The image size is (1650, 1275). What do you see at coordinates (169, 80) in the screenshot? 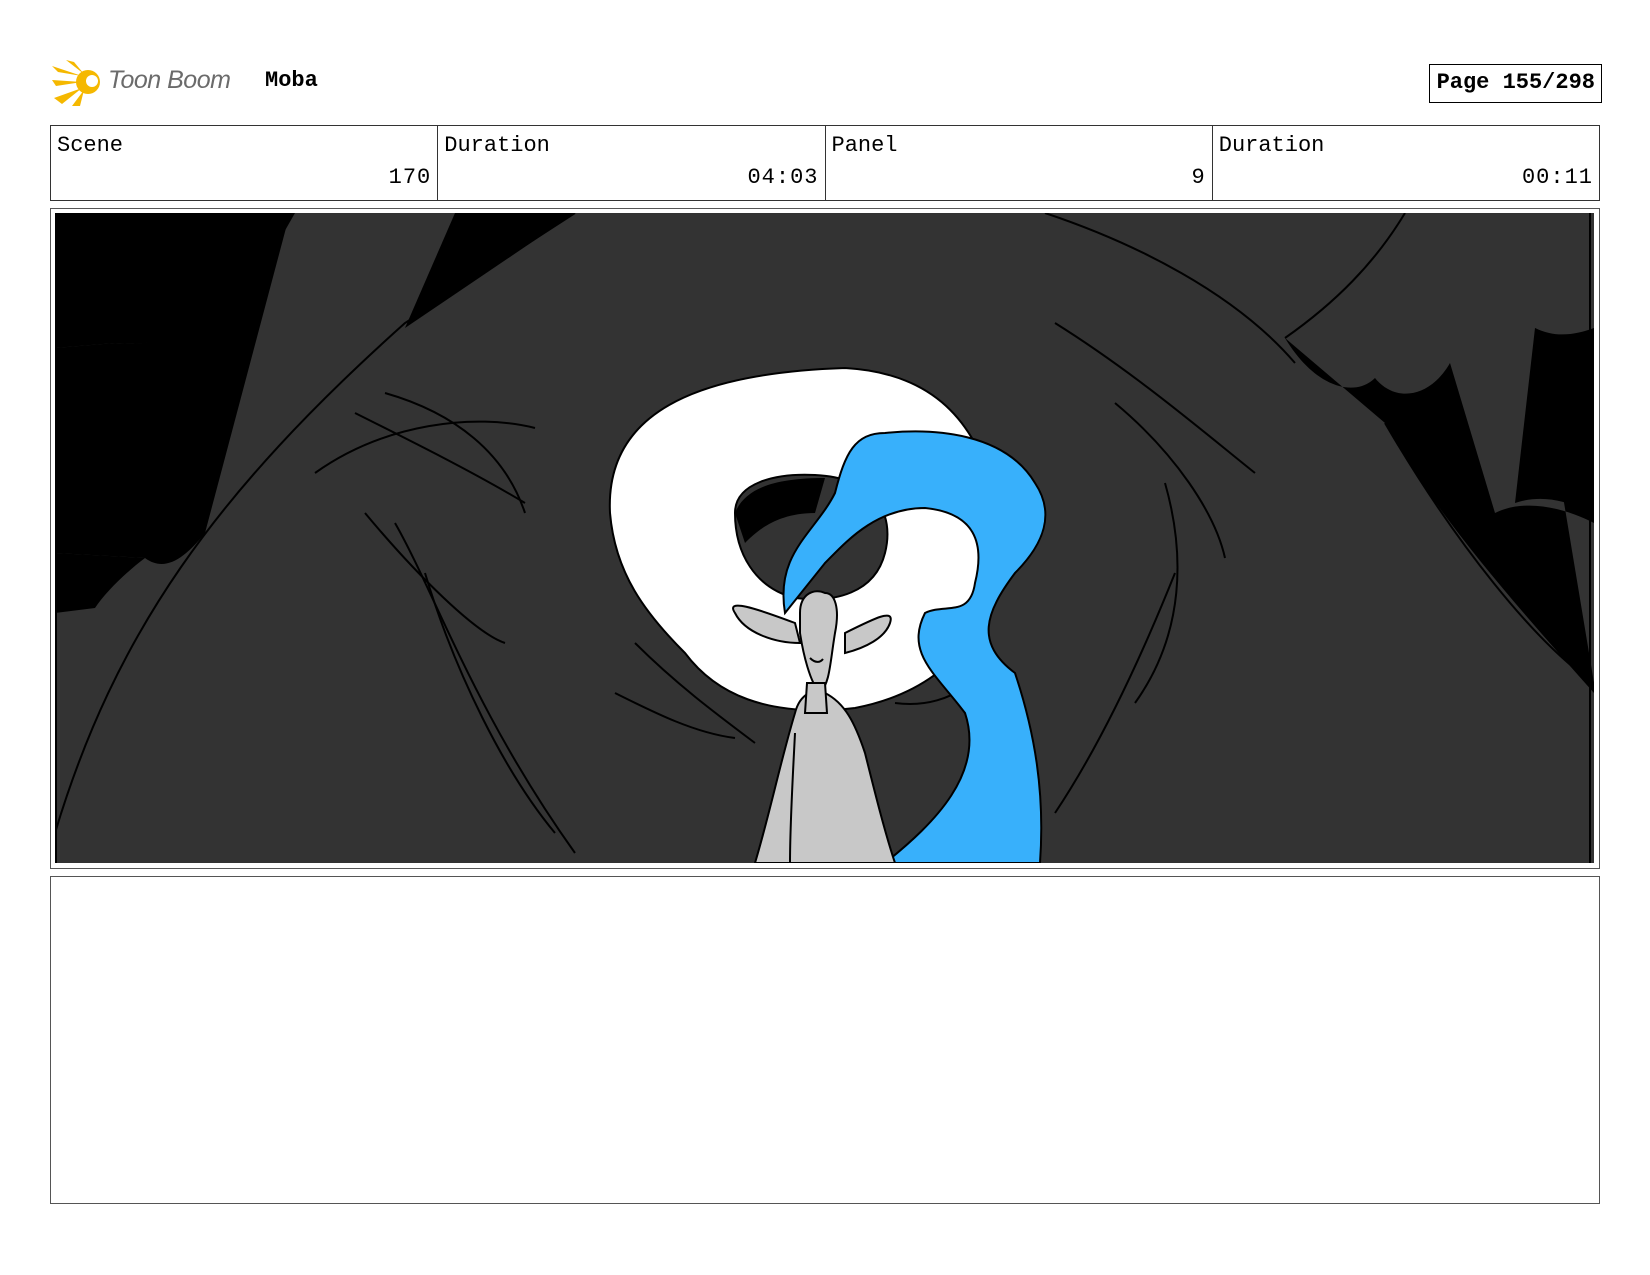
I see `brand-name: Toon Boom` at bounding box center [169, 80].